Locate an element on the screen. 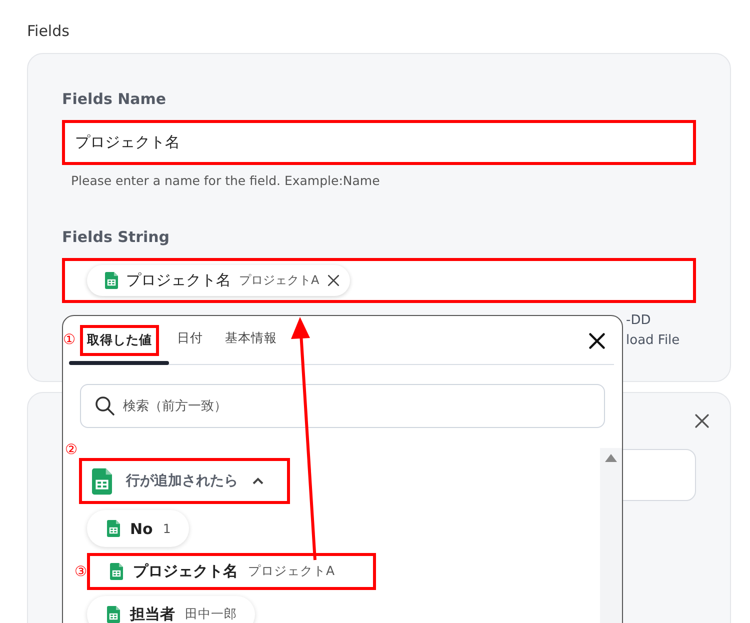 This screenshot has width=750, height=623. step-marker: ① is located at coordinates (70, 340).